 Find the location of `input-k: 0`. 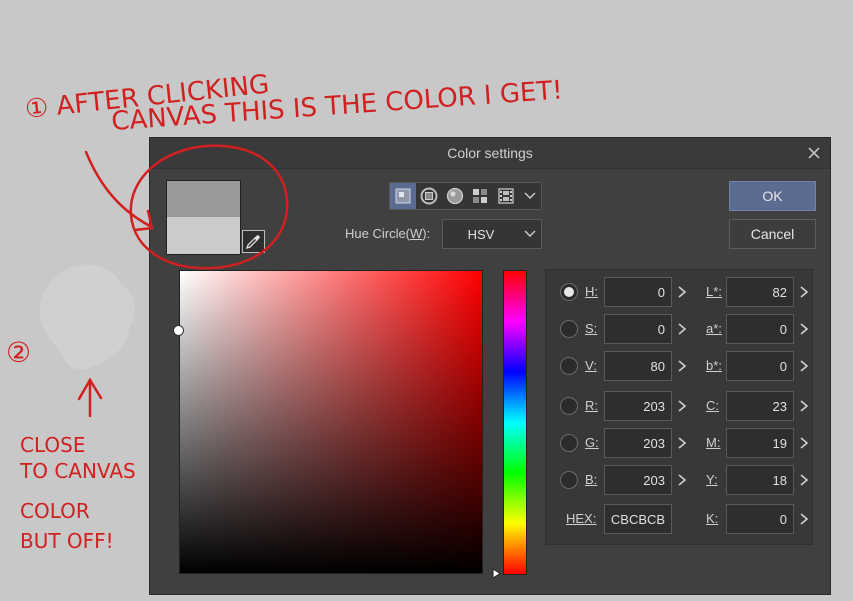

input-k: 0 is located at coordinates (760, 519).